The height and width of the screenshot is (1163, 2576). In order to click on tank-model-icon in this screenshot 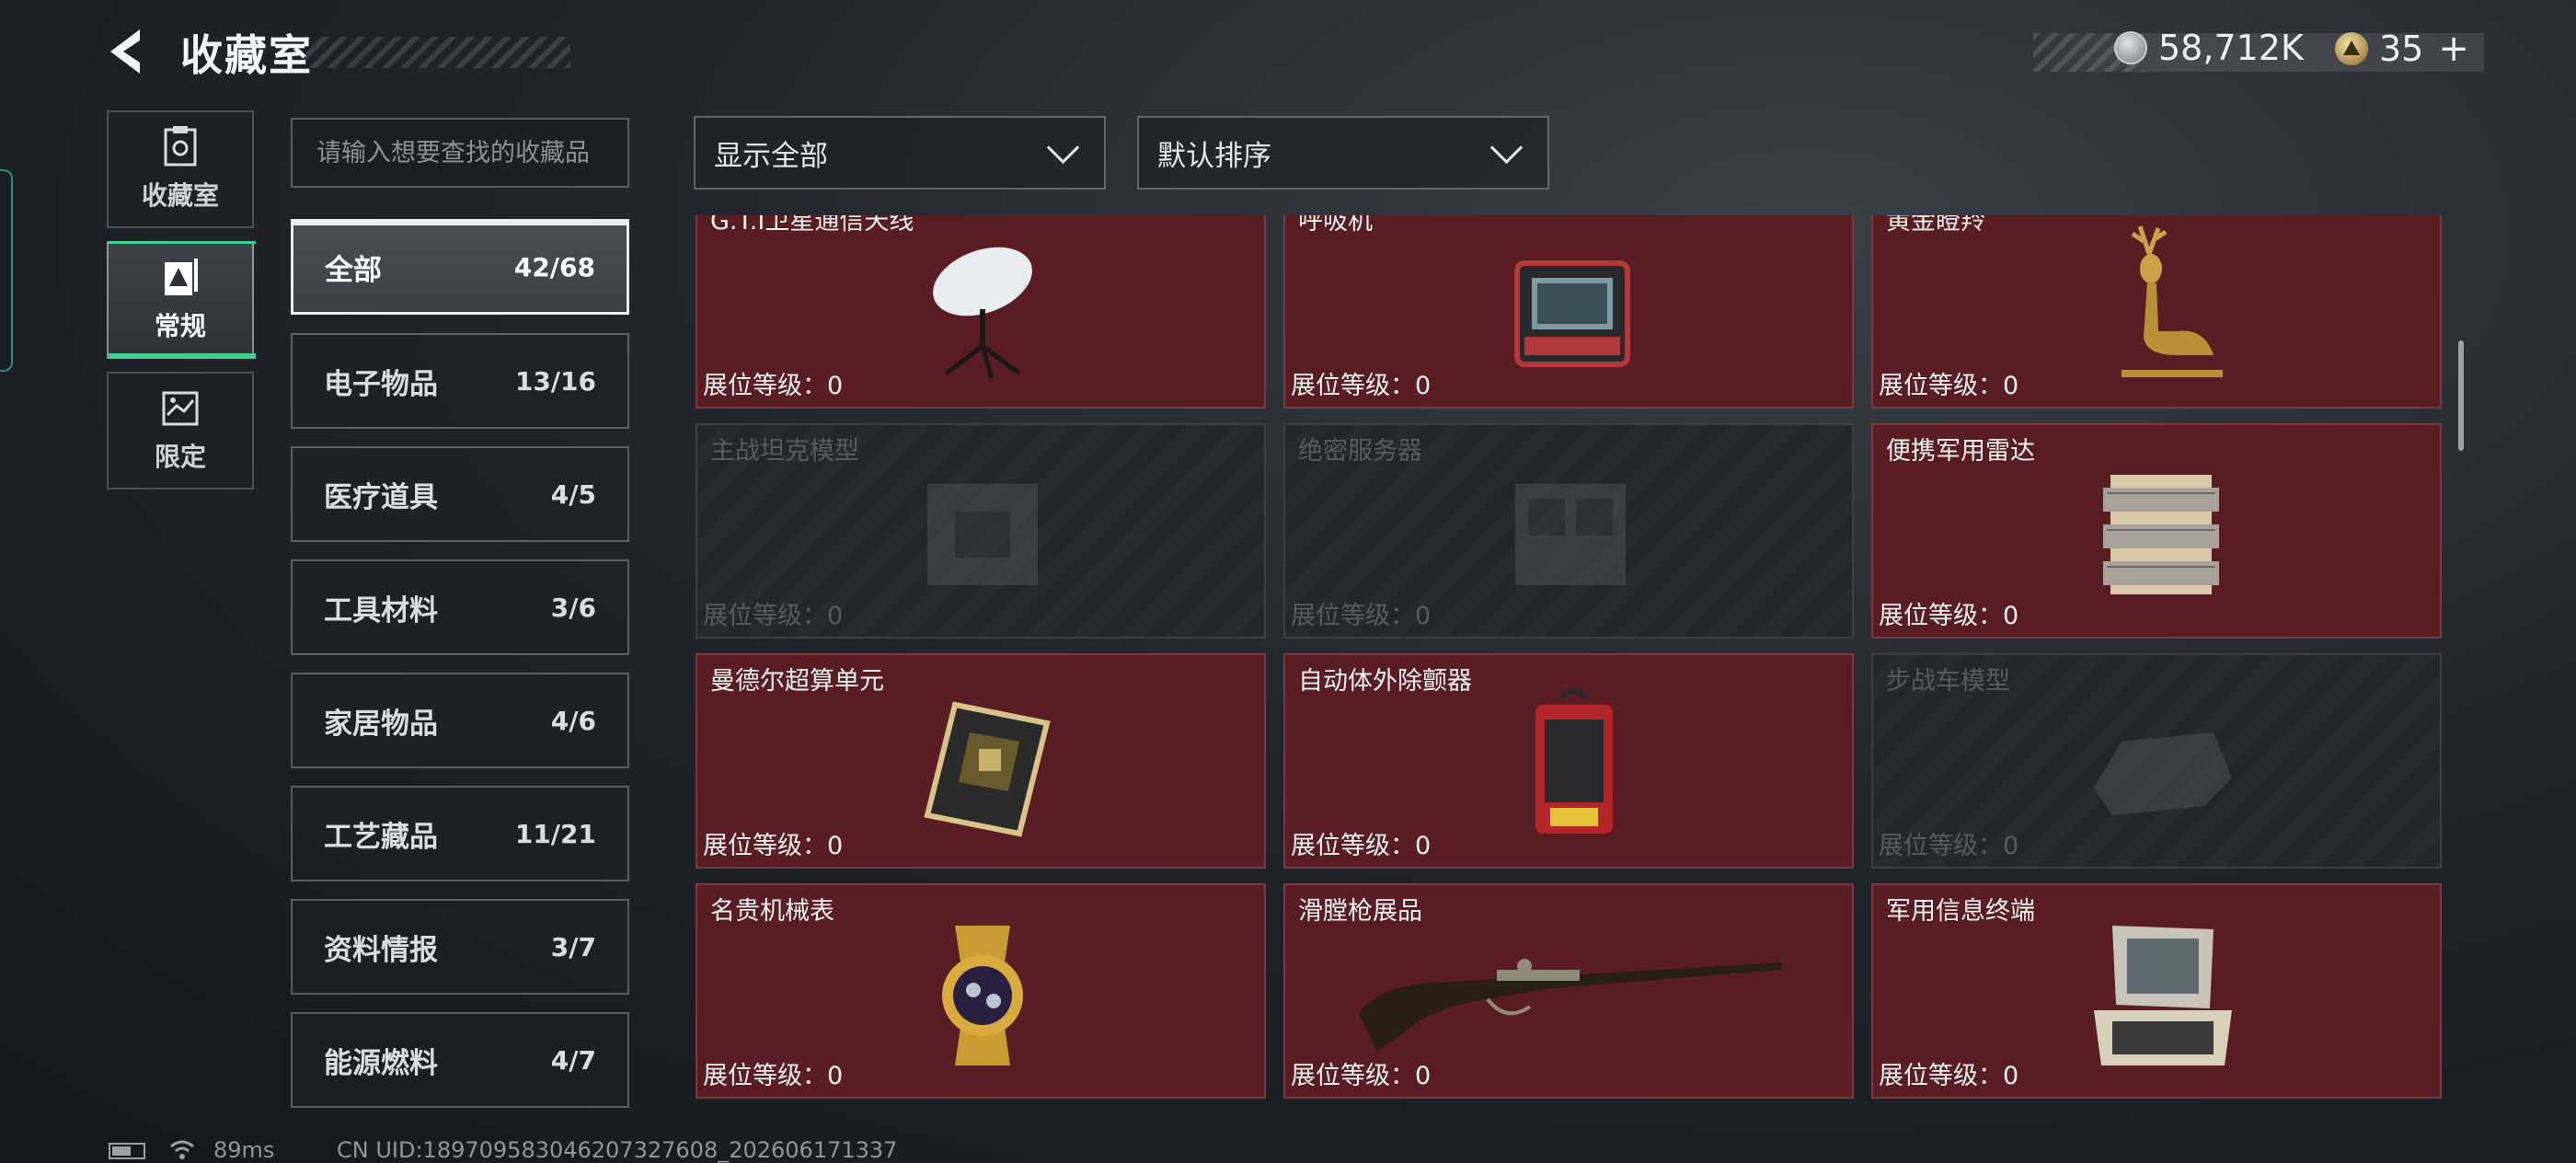, I will do `click(982, 534)`.